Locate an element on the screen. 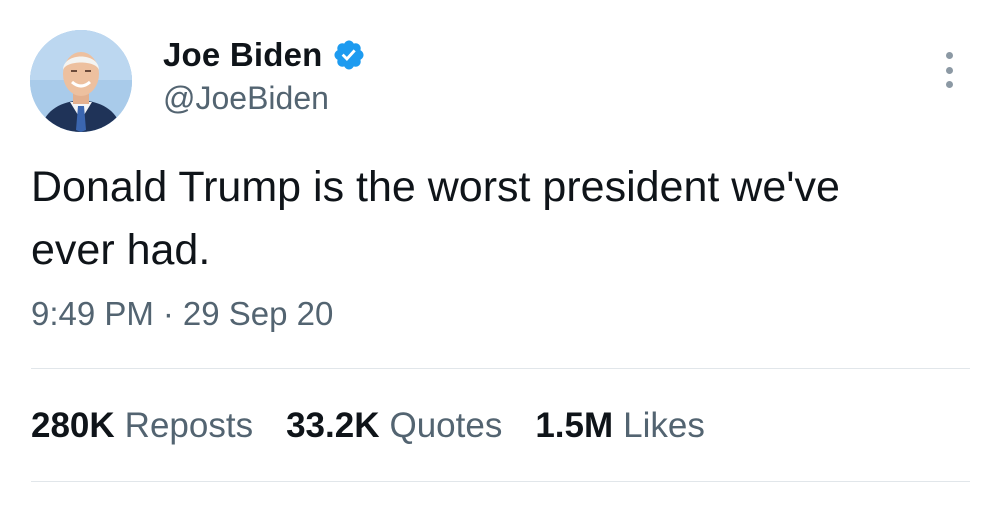  avatar-image is located at coordinates (81, 81).